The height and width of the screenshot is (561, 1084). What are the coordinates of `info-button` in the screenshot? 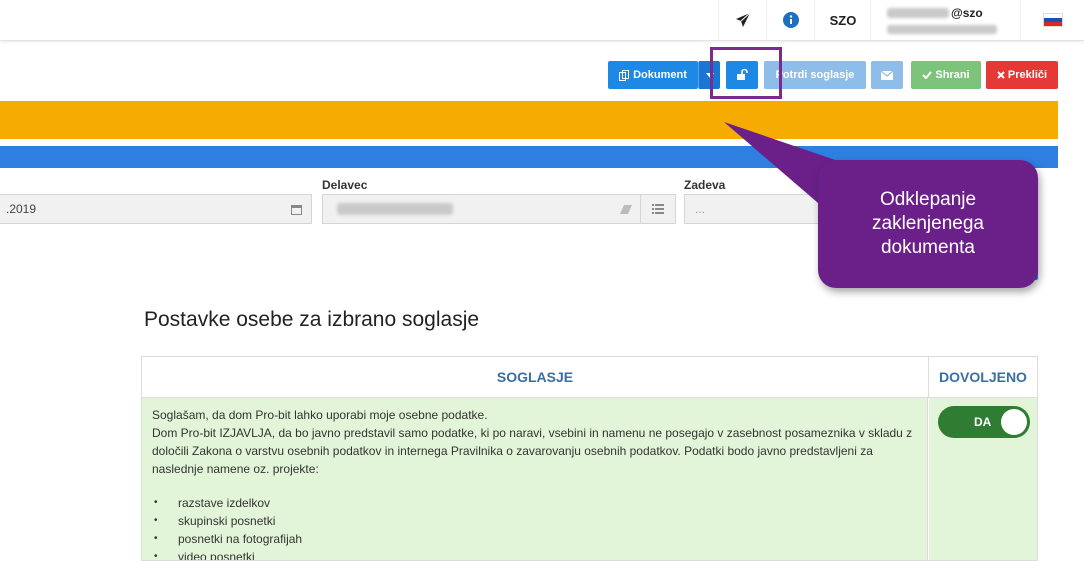 It's located at (790, 20).